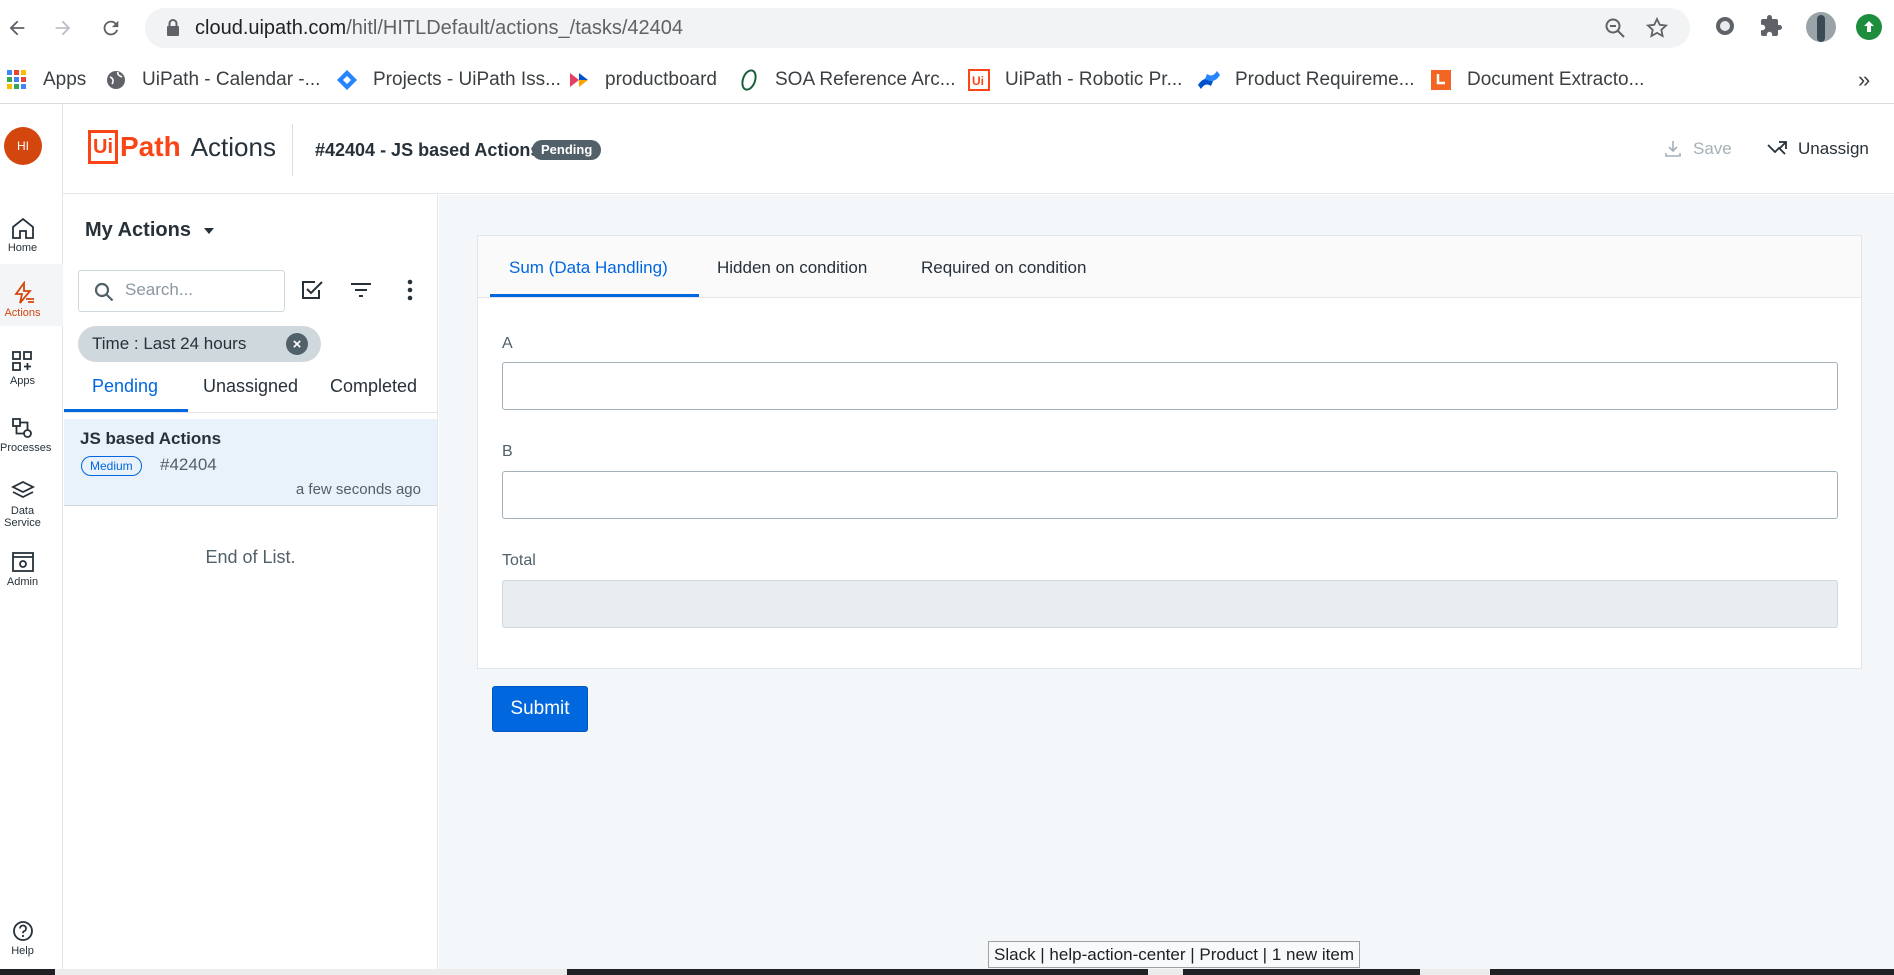 This screenshot has width=1894, height=975. Describe the element at coordinates (515, 27) in the screenshot. I see `url-path: /hitl/HITLDefault/actions_/tasks/42404` at that location.